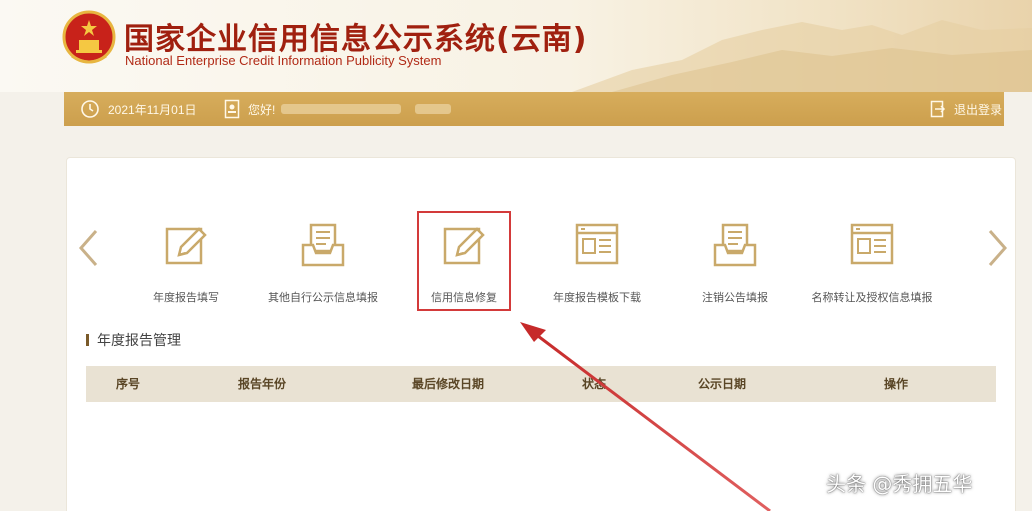 Image resolution: width=1032 pixels, height=511 pixels. Describe the element at coordinates (597, 297) in the screenshot. I see `function-label: 年度报告模板下载` at that location.